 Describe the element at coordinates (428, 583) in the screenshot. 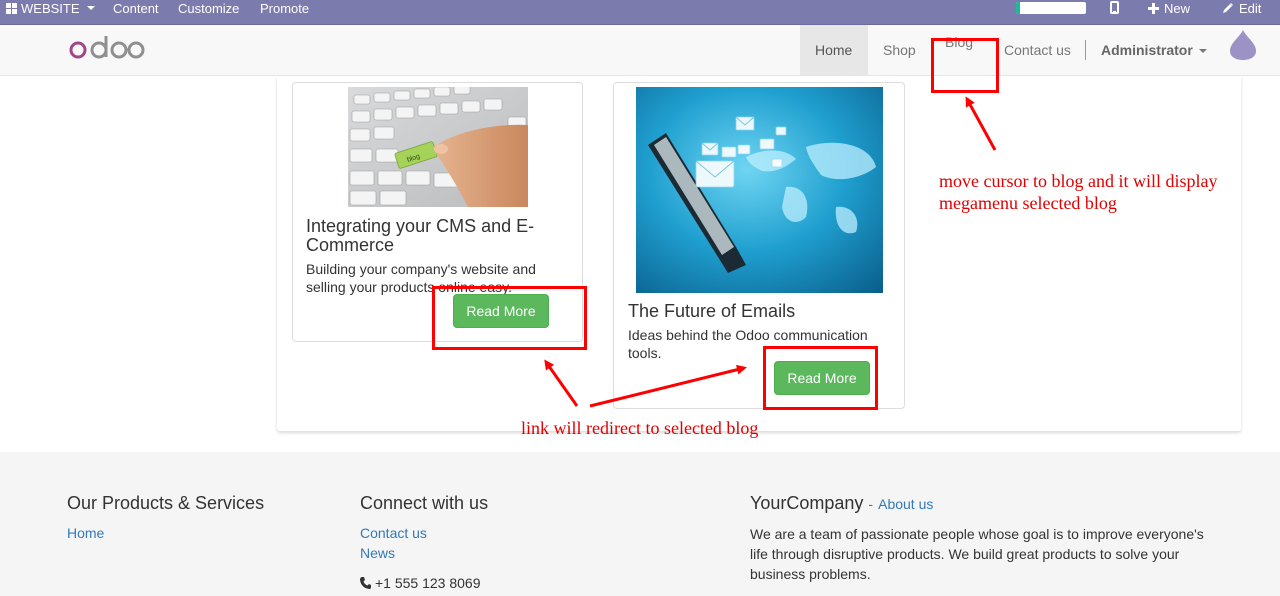

I see `footer-phone-number: +1 555 123 8069` at that location.